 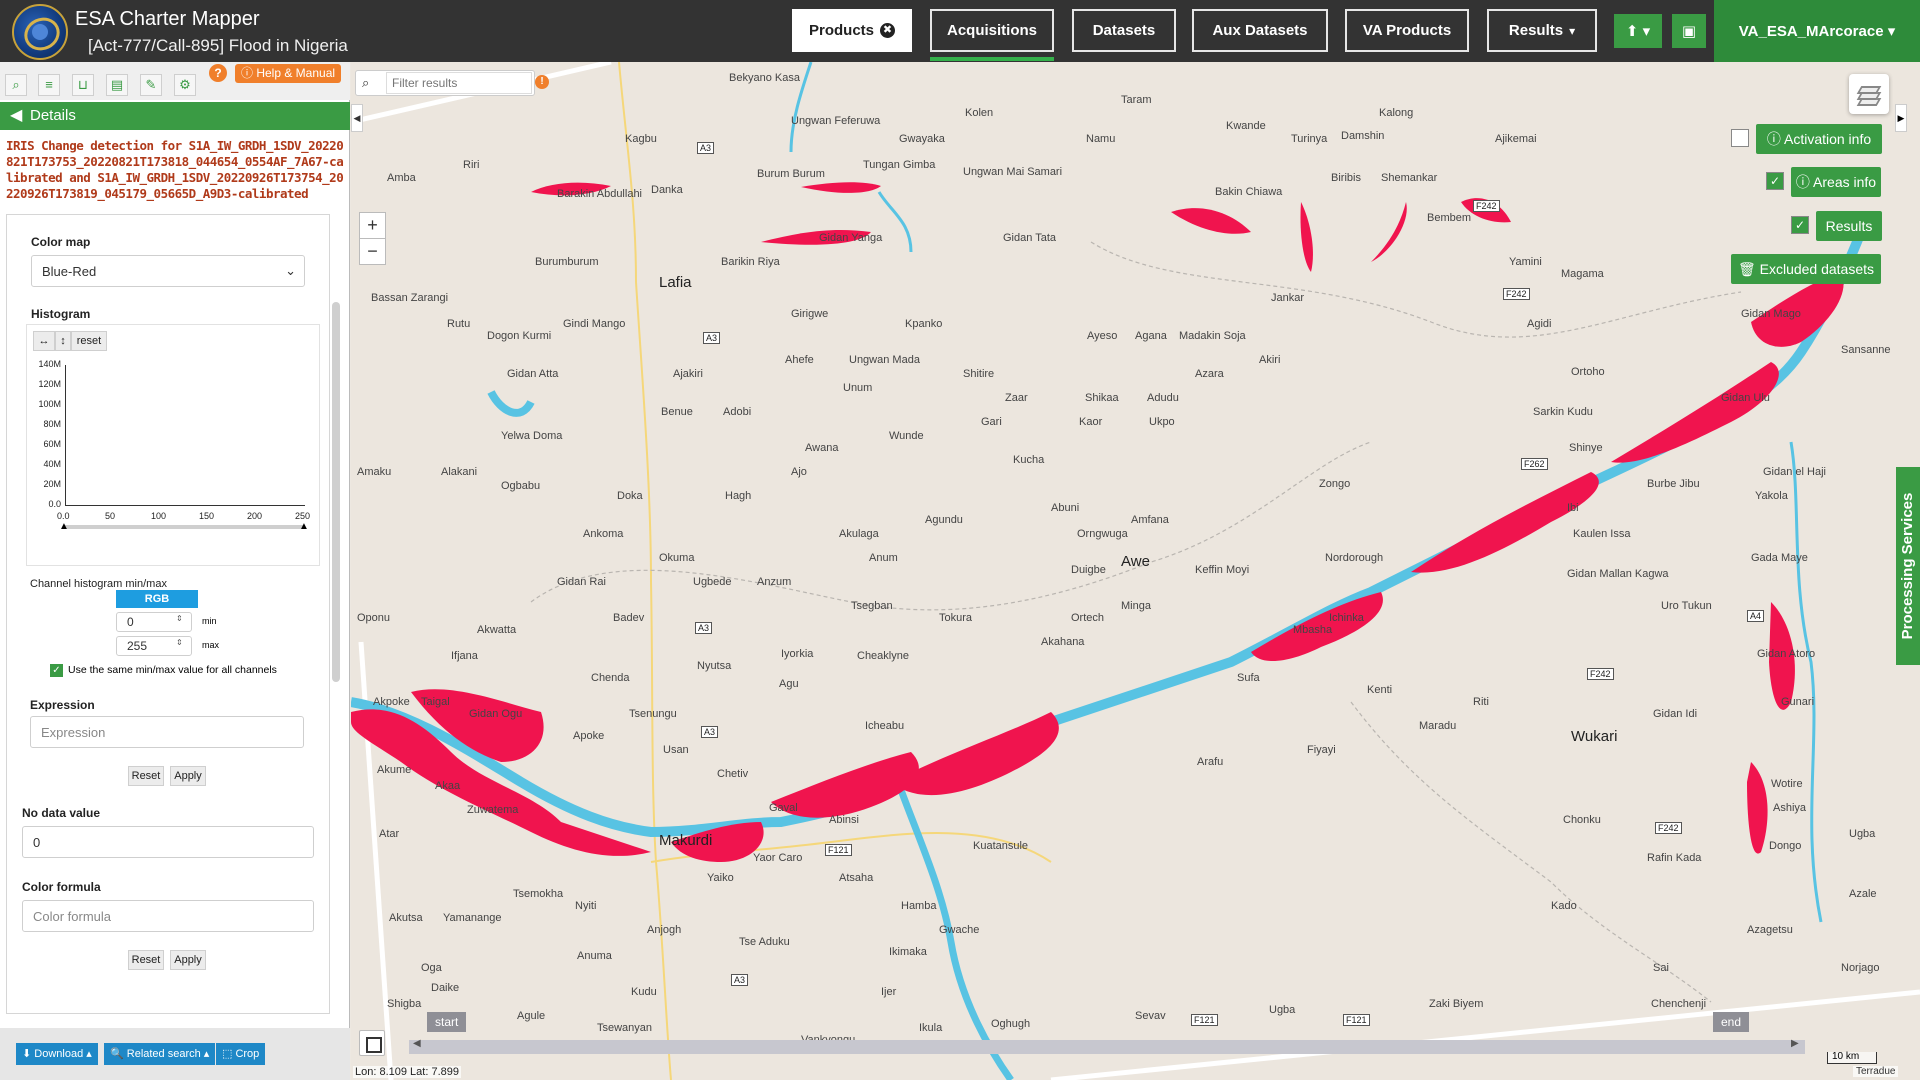 I want to click on town-label: Azale, so click(x=1863, y=894).